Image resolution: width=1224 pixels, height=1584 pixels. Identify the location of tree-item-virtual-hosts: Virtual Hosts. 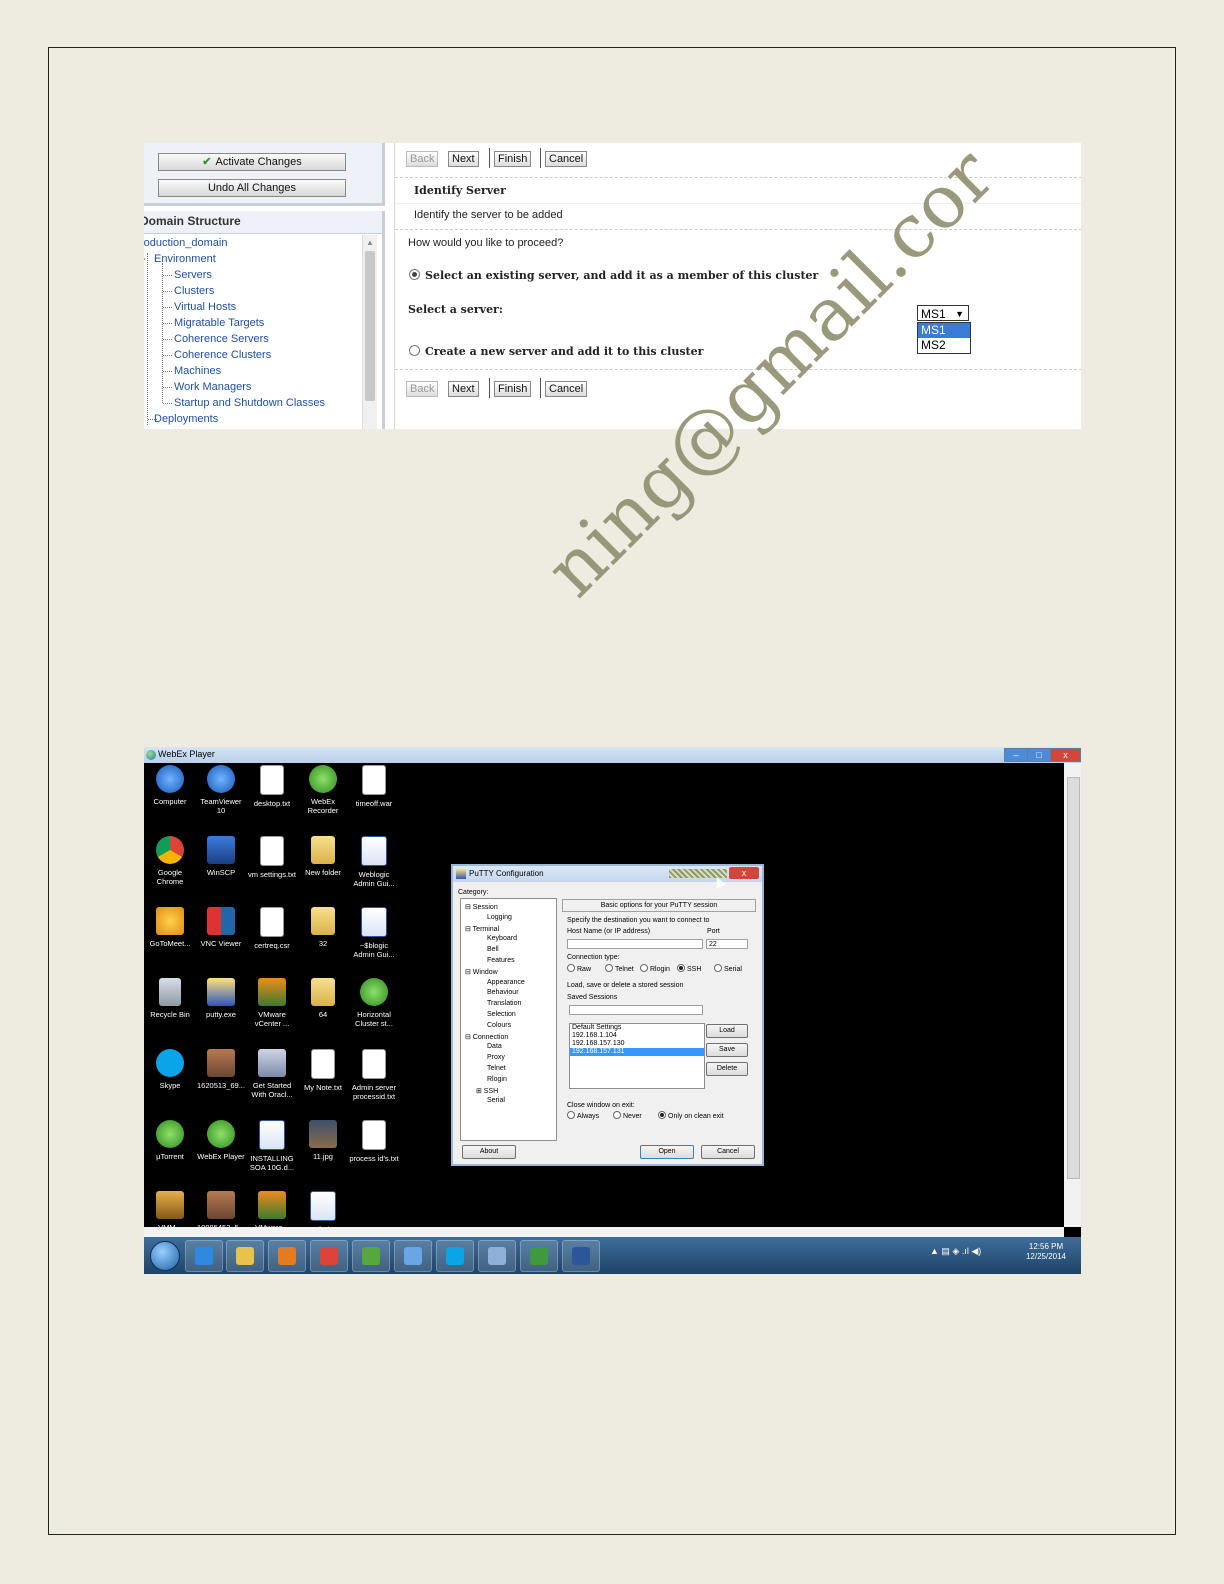
(205, 307).